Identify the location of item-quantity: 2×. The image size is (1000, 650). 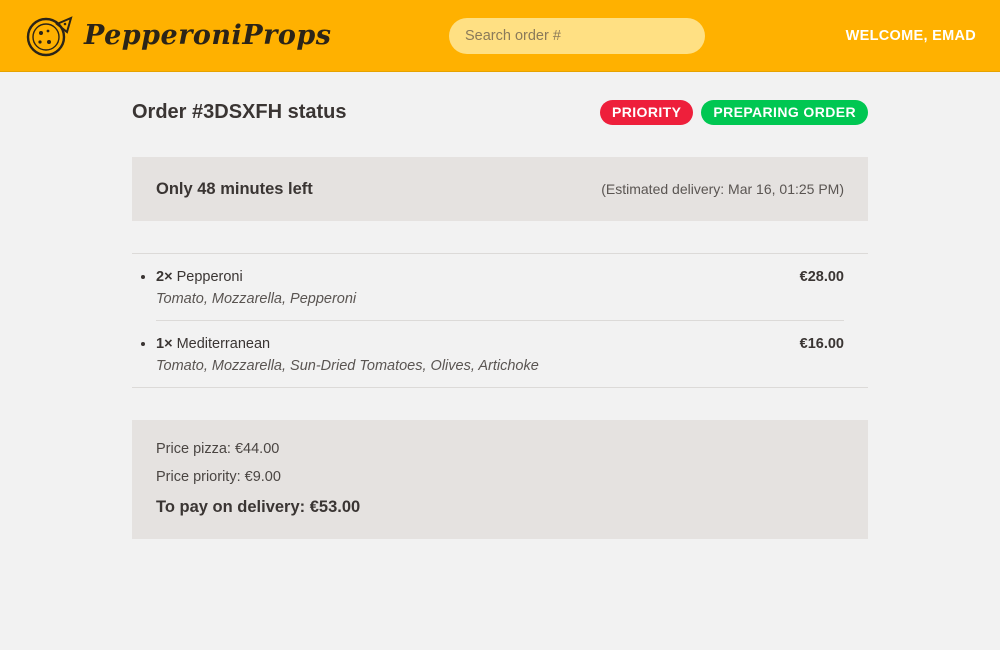
(164, 277).